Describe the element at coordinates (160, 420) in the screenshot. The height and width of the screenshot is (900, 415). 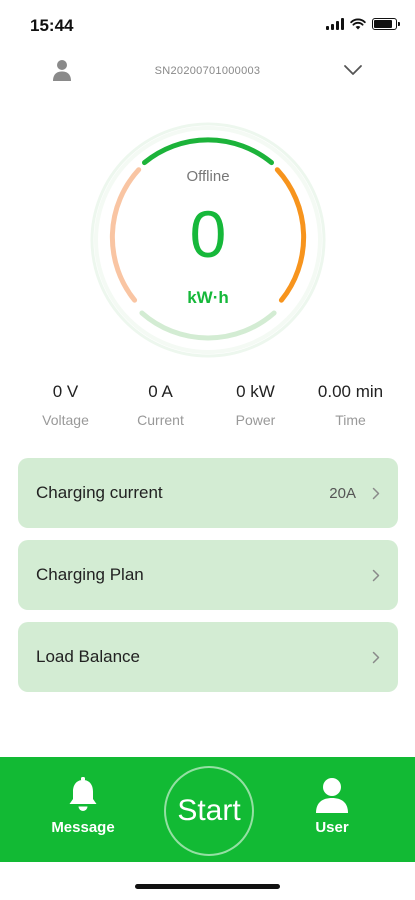
I see `stat-label: Current` at that location.